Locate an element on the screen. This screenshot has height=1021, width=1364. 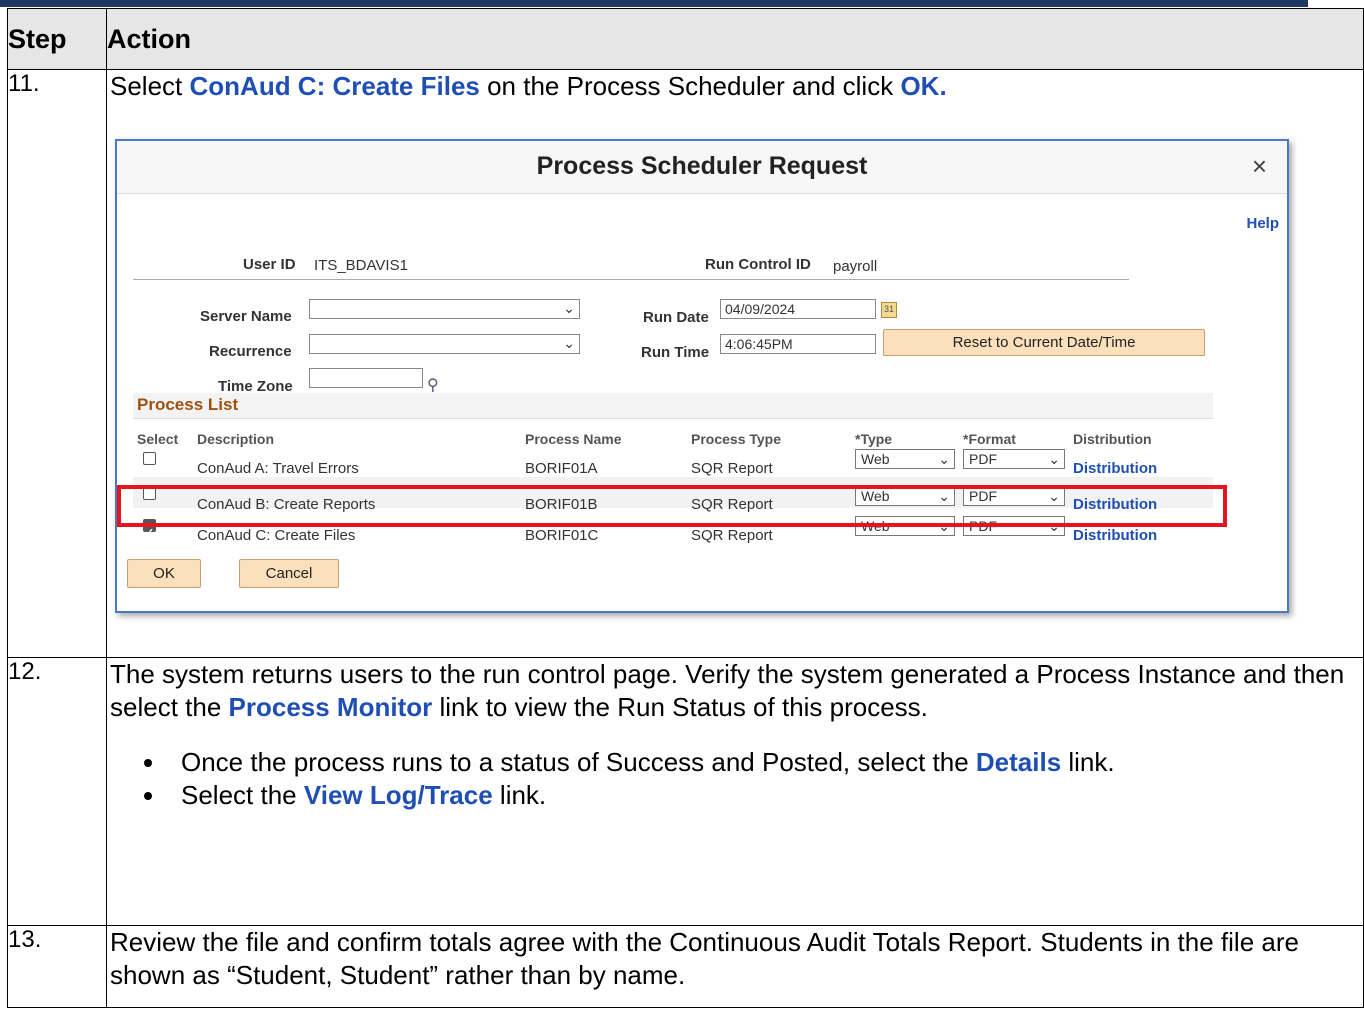
ok-button: OK is located at coordinates (164, 573).